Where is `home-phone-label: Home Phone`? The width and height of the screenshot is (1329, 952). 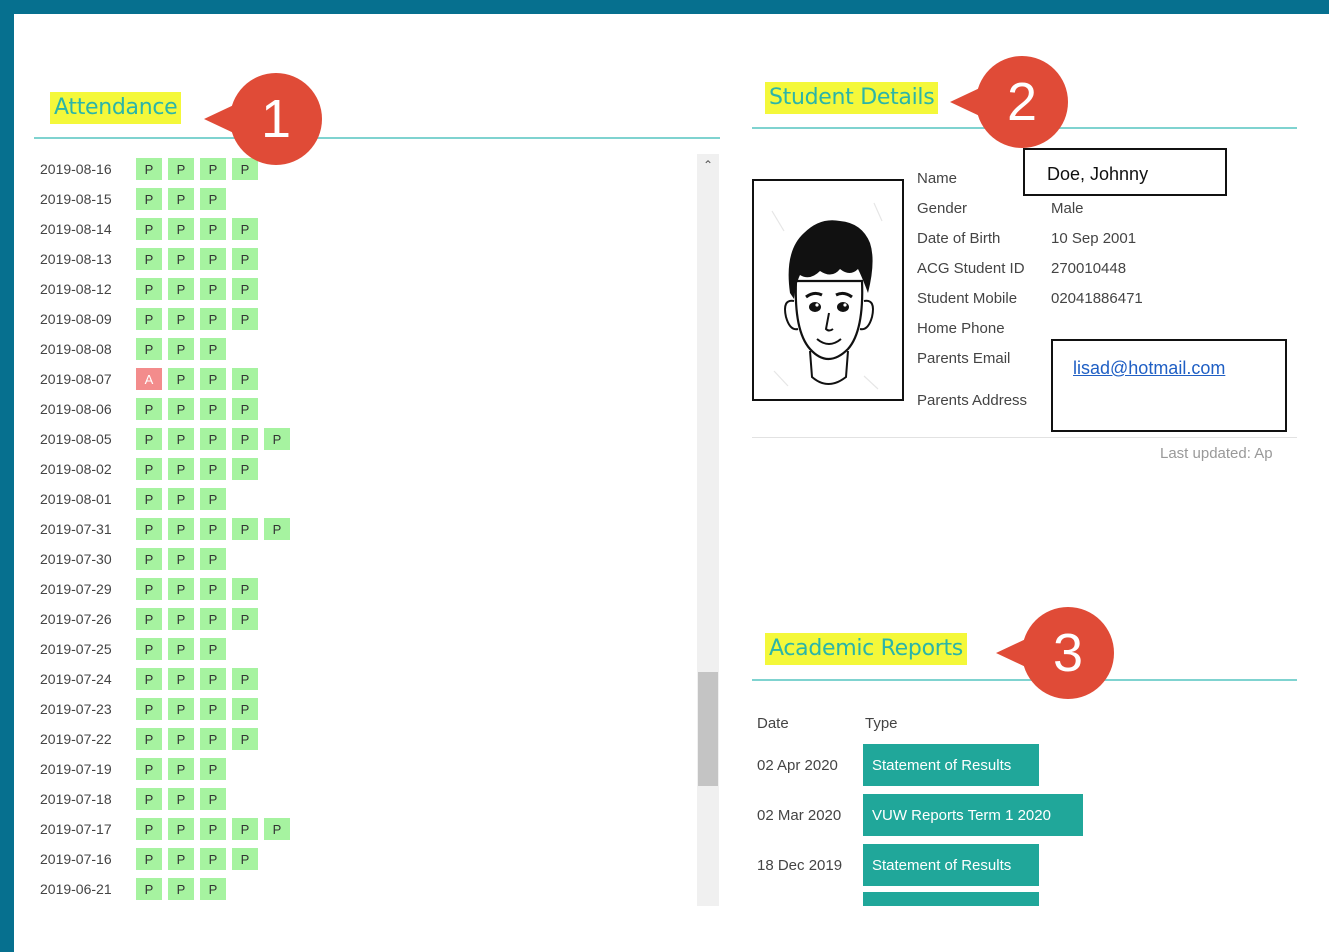
home-phone-label: Home Phone is located at coordinates (961, 328).